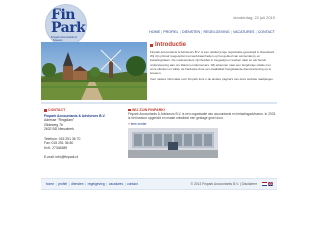 This screenshot has width=320, height=240. I want to click on intro-heading: Introductie, so click(213, 45).